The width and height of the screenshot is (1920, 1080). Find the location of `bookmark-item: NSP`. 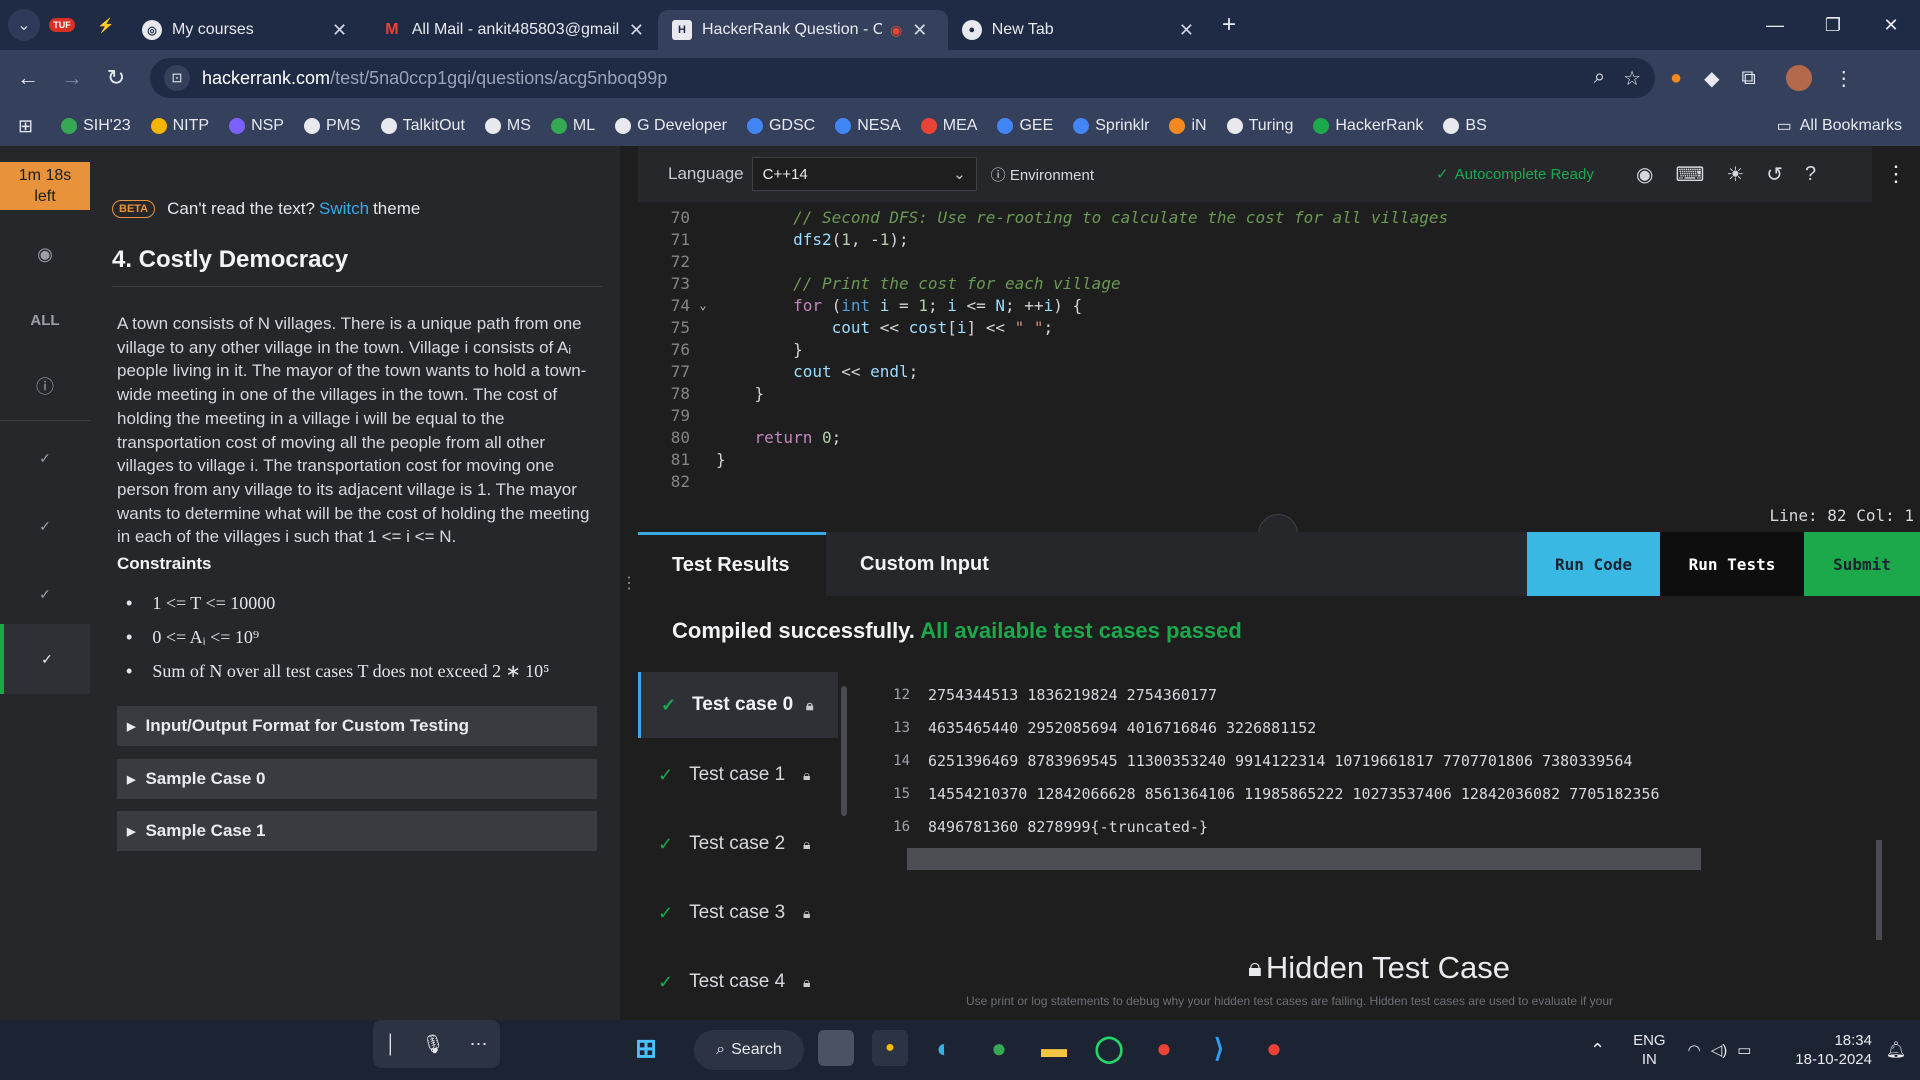

bookmark-item: NSP is located at coordinates (256, 126).